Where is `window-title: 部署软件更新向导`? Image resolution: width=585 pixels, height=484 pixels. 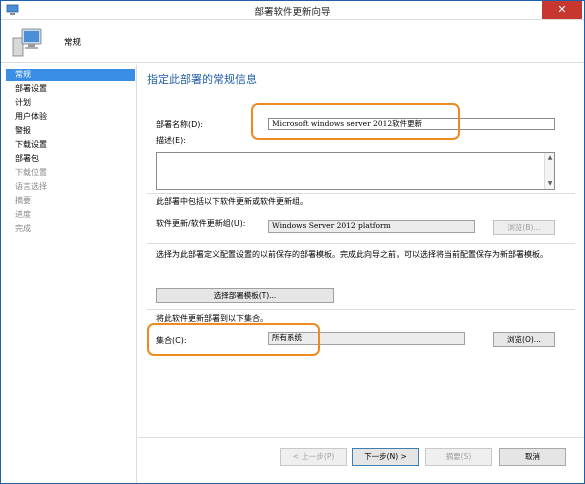
window-title: 部署软件更新向导 is located at coordinates (292, 12).